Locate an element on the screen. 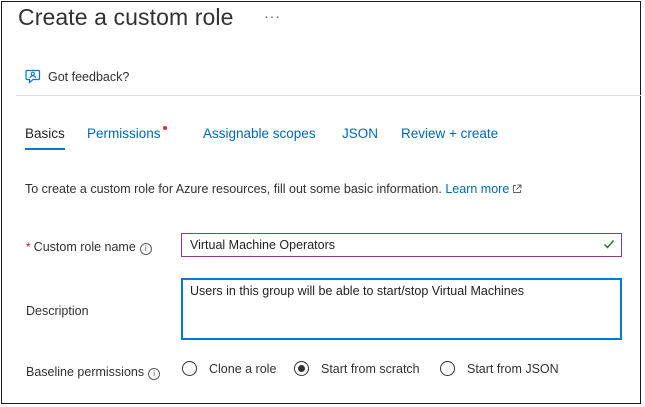 This screenshot has height=407, width=645. feedback-label: Got feedback? is located at coordinates (89, 77).